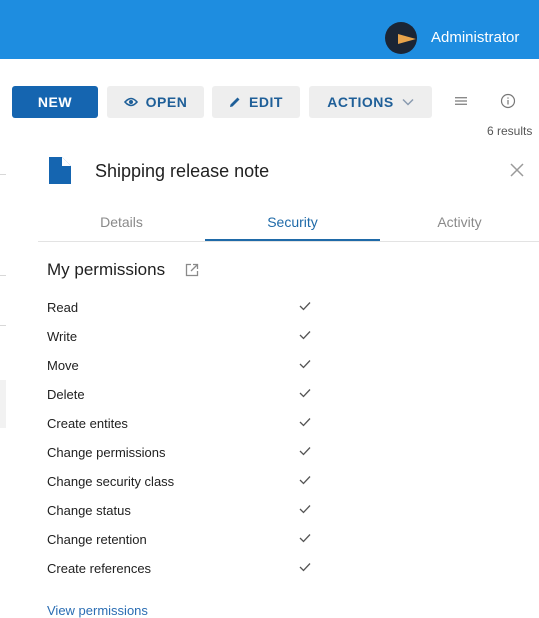  Describe the element at coordinates (510, 131) in the screenshot. I see `results-count: 6 results` at that location.